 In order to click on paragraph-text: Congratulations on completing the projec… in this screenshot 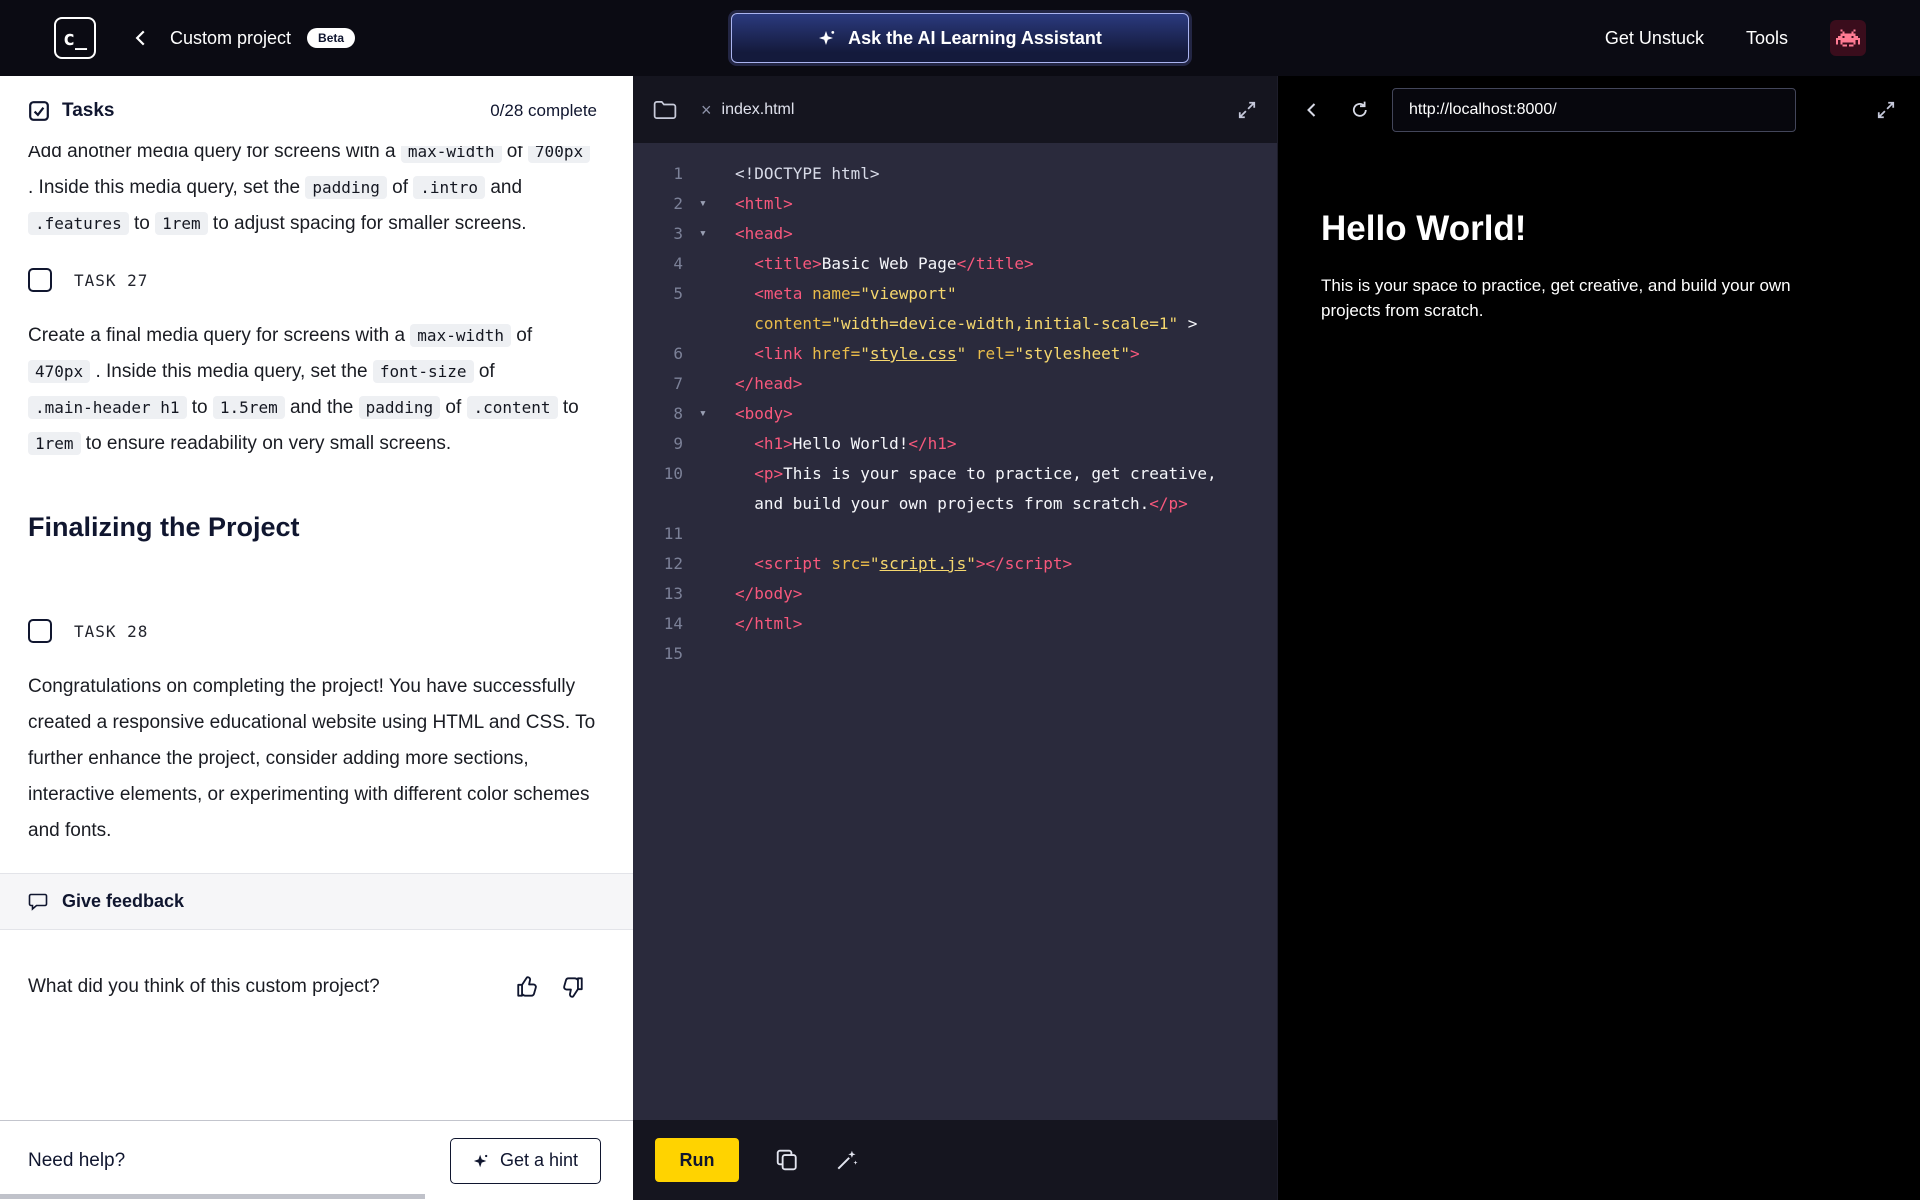, I will do `click(312, 758)`.